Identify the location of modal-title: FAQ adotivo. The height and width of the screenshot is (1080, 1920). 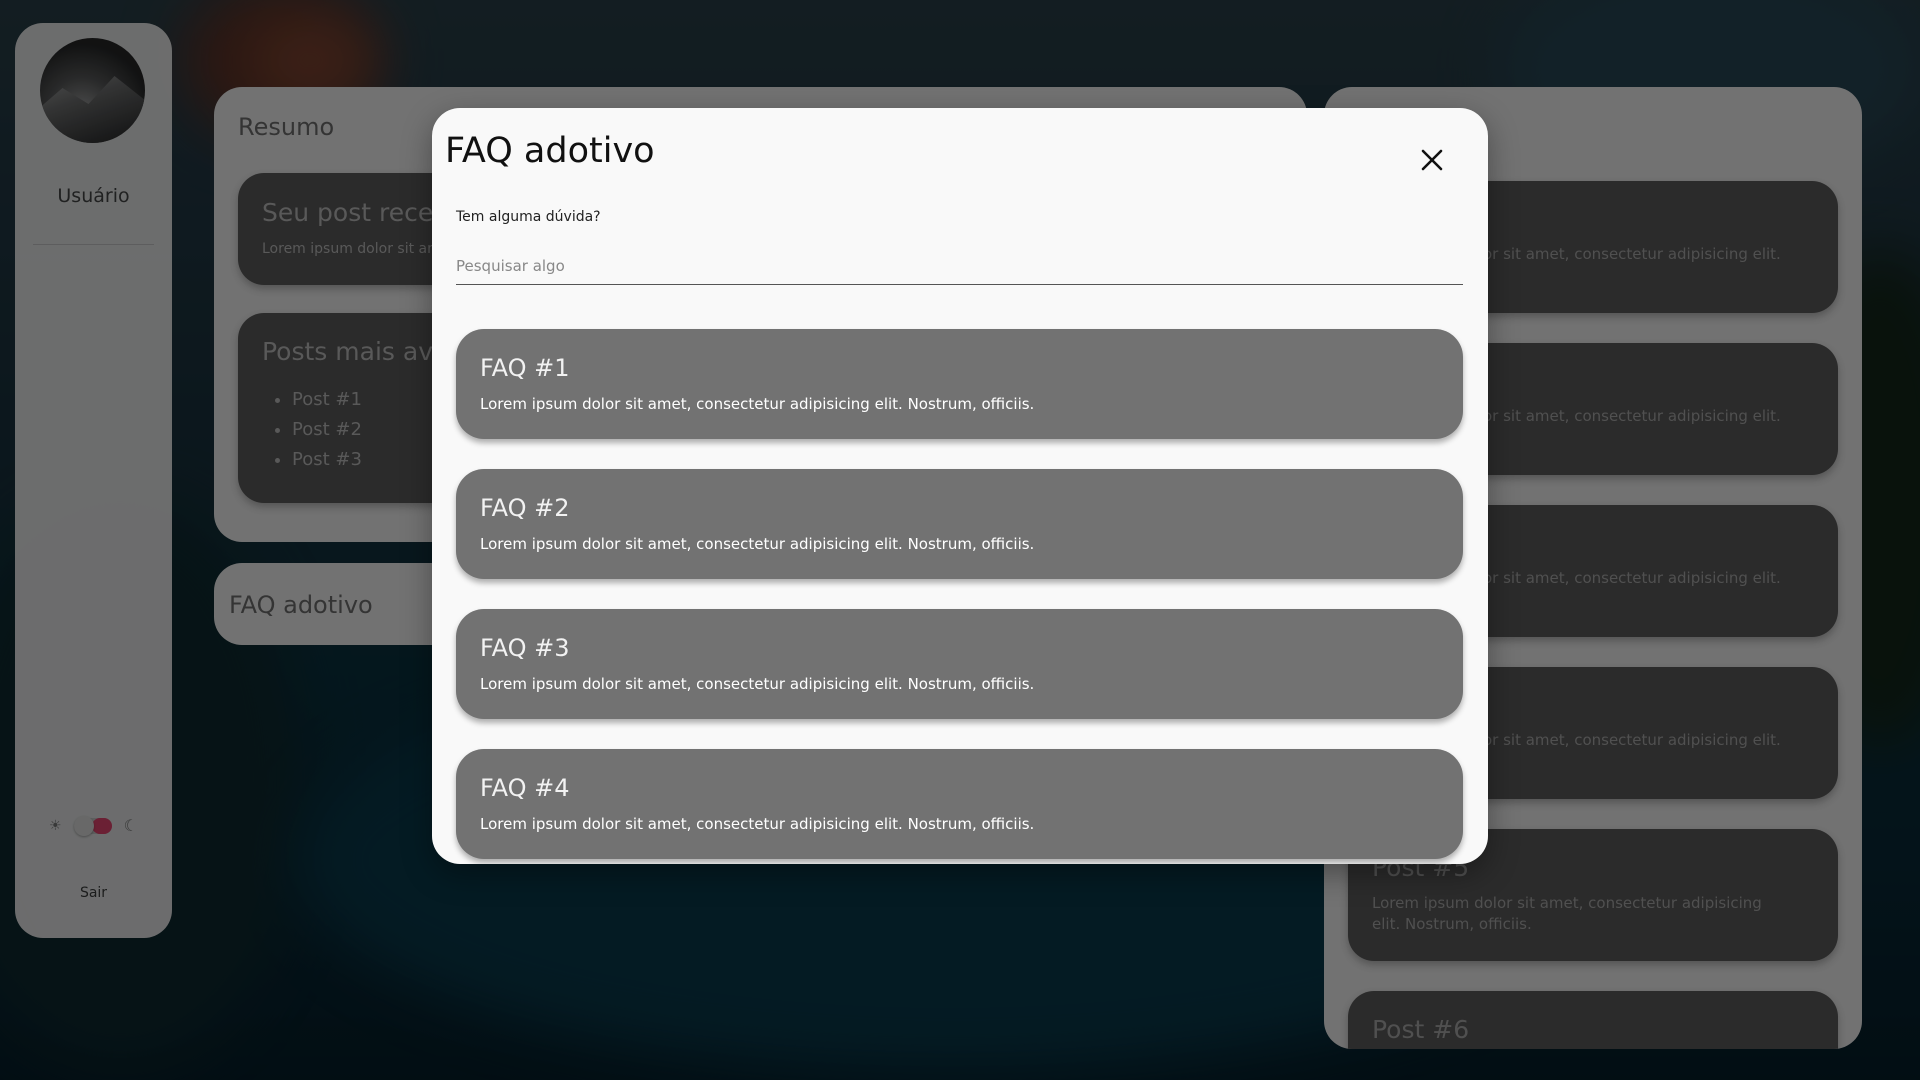
(550, 151).